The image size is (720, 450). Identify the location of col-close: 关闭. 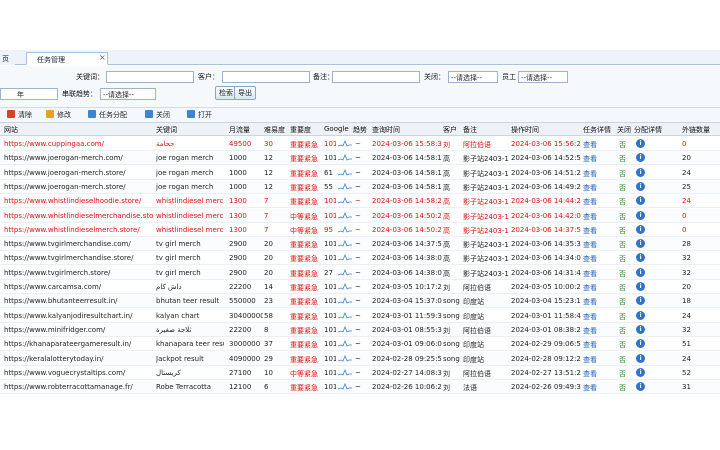
(624, 130).